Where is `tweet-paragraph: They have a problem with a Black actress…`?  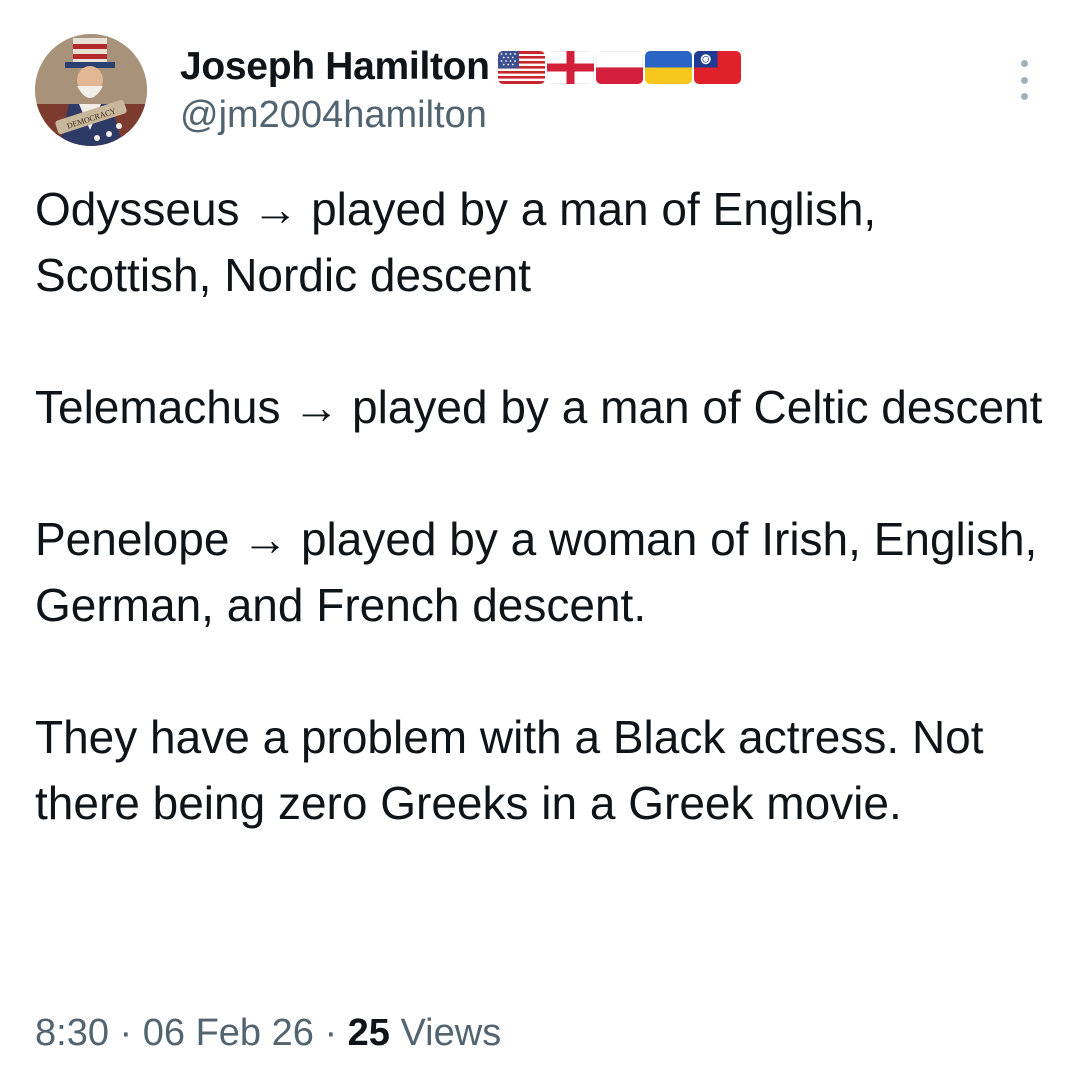
tweet-paragraph: They have a problem with a Black actress… is located at coordinates (509, 770).